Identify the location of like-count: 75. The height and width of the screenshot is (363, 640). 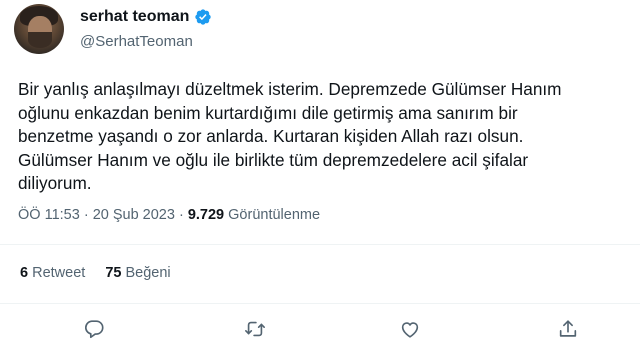
(113, 273).